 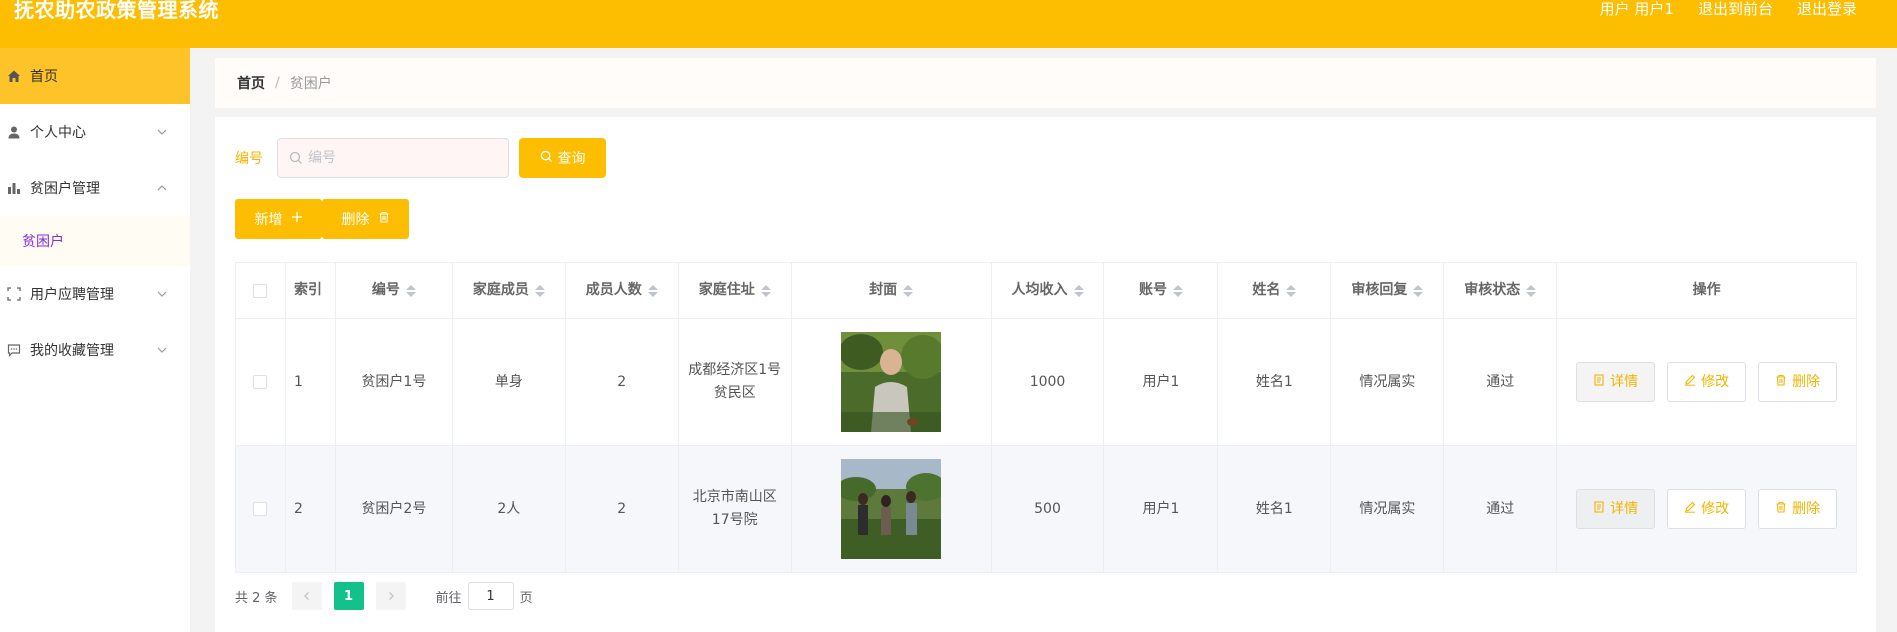 I want to click on column-header: 成员人数, so click(x=622, y=290).